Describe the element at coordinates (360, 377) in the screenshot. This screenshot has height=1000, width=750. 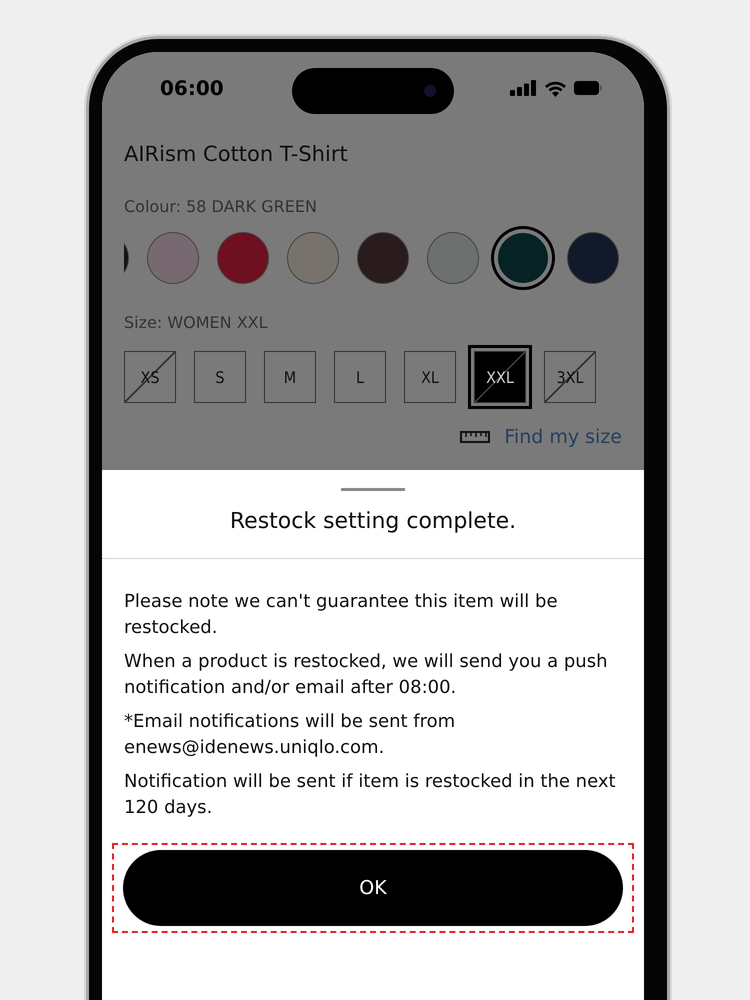
I see `size-option: L` at that location.